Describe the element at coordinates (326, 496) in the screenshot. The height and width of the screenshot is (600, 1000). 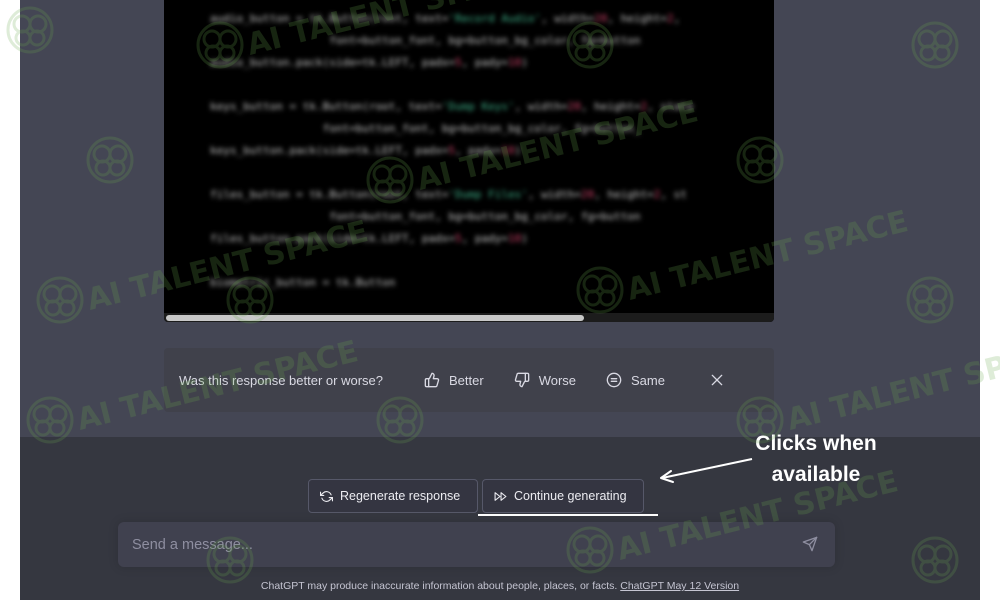
I see `refresh-icon` at that location.